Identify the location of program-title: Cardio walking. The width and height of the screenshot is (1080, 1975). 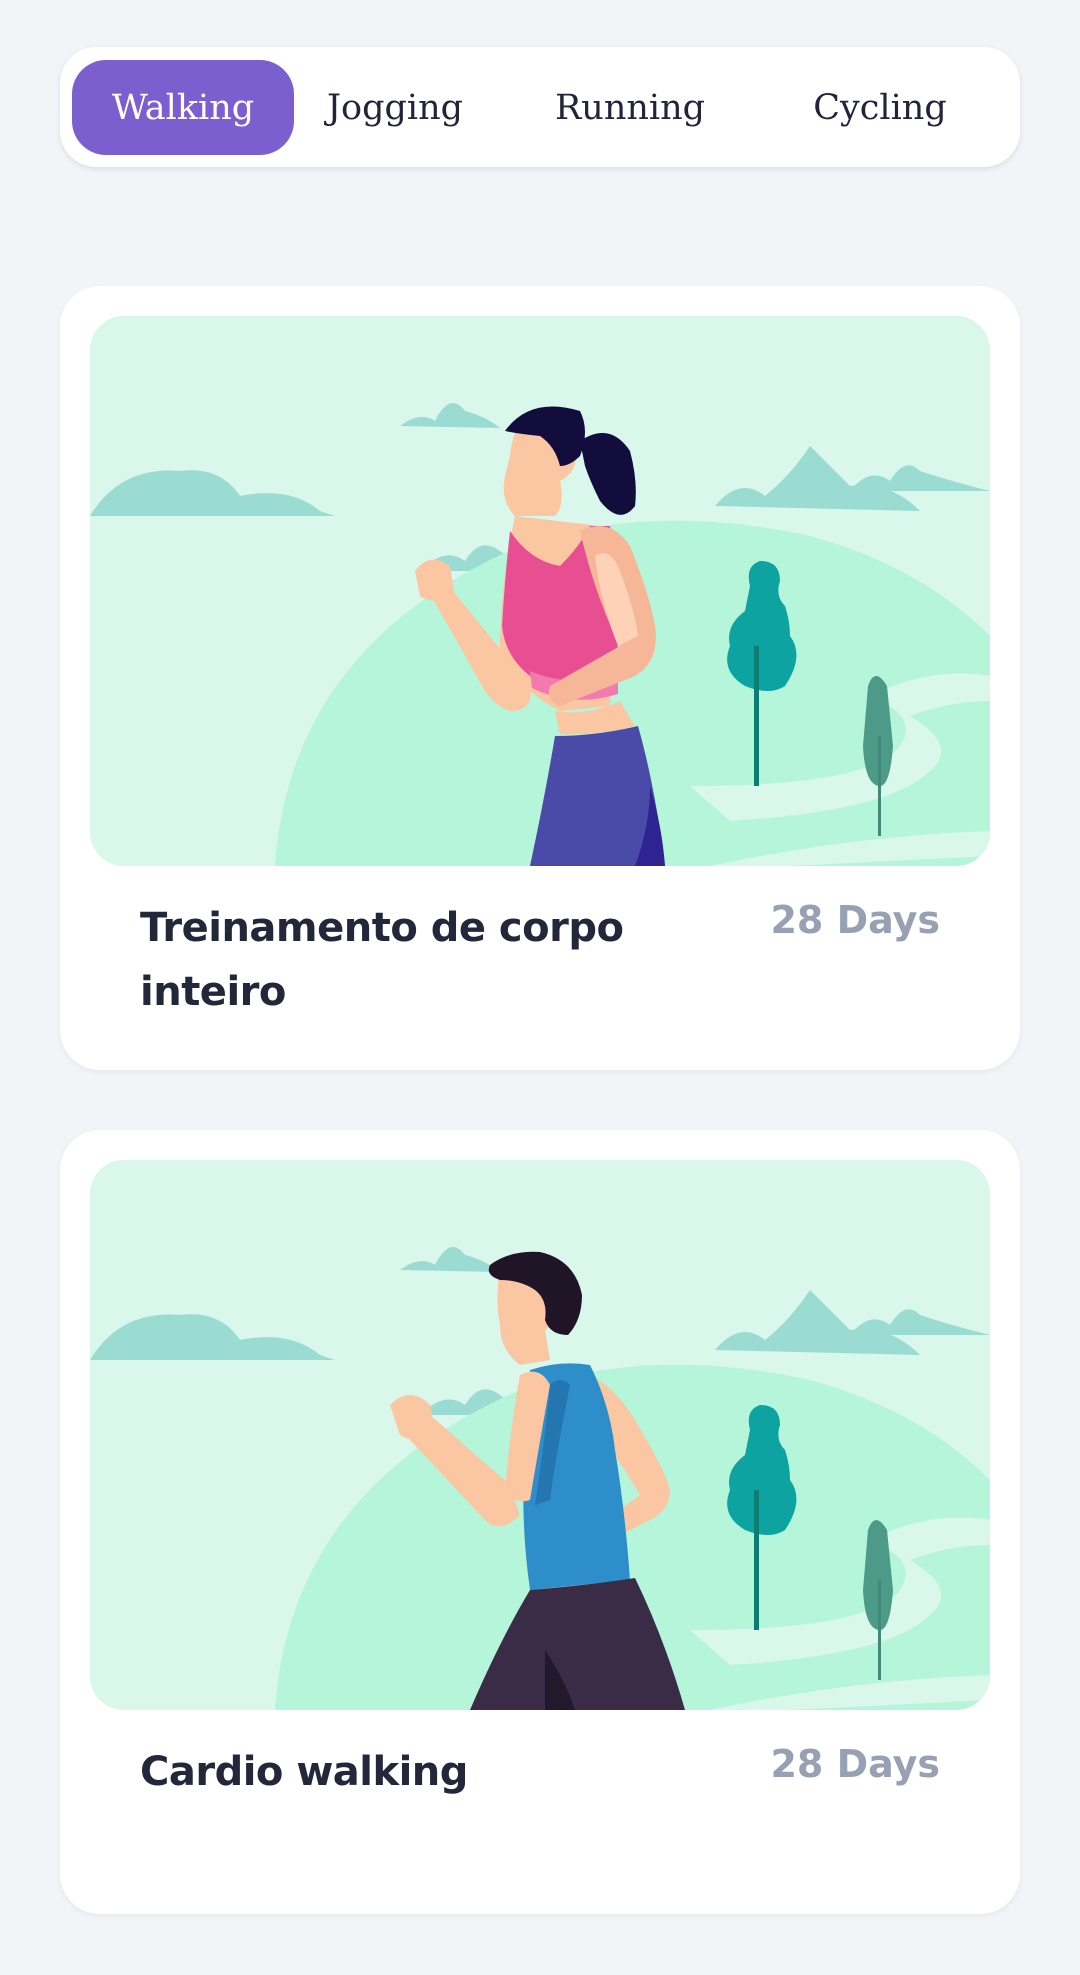
(304, 1772).